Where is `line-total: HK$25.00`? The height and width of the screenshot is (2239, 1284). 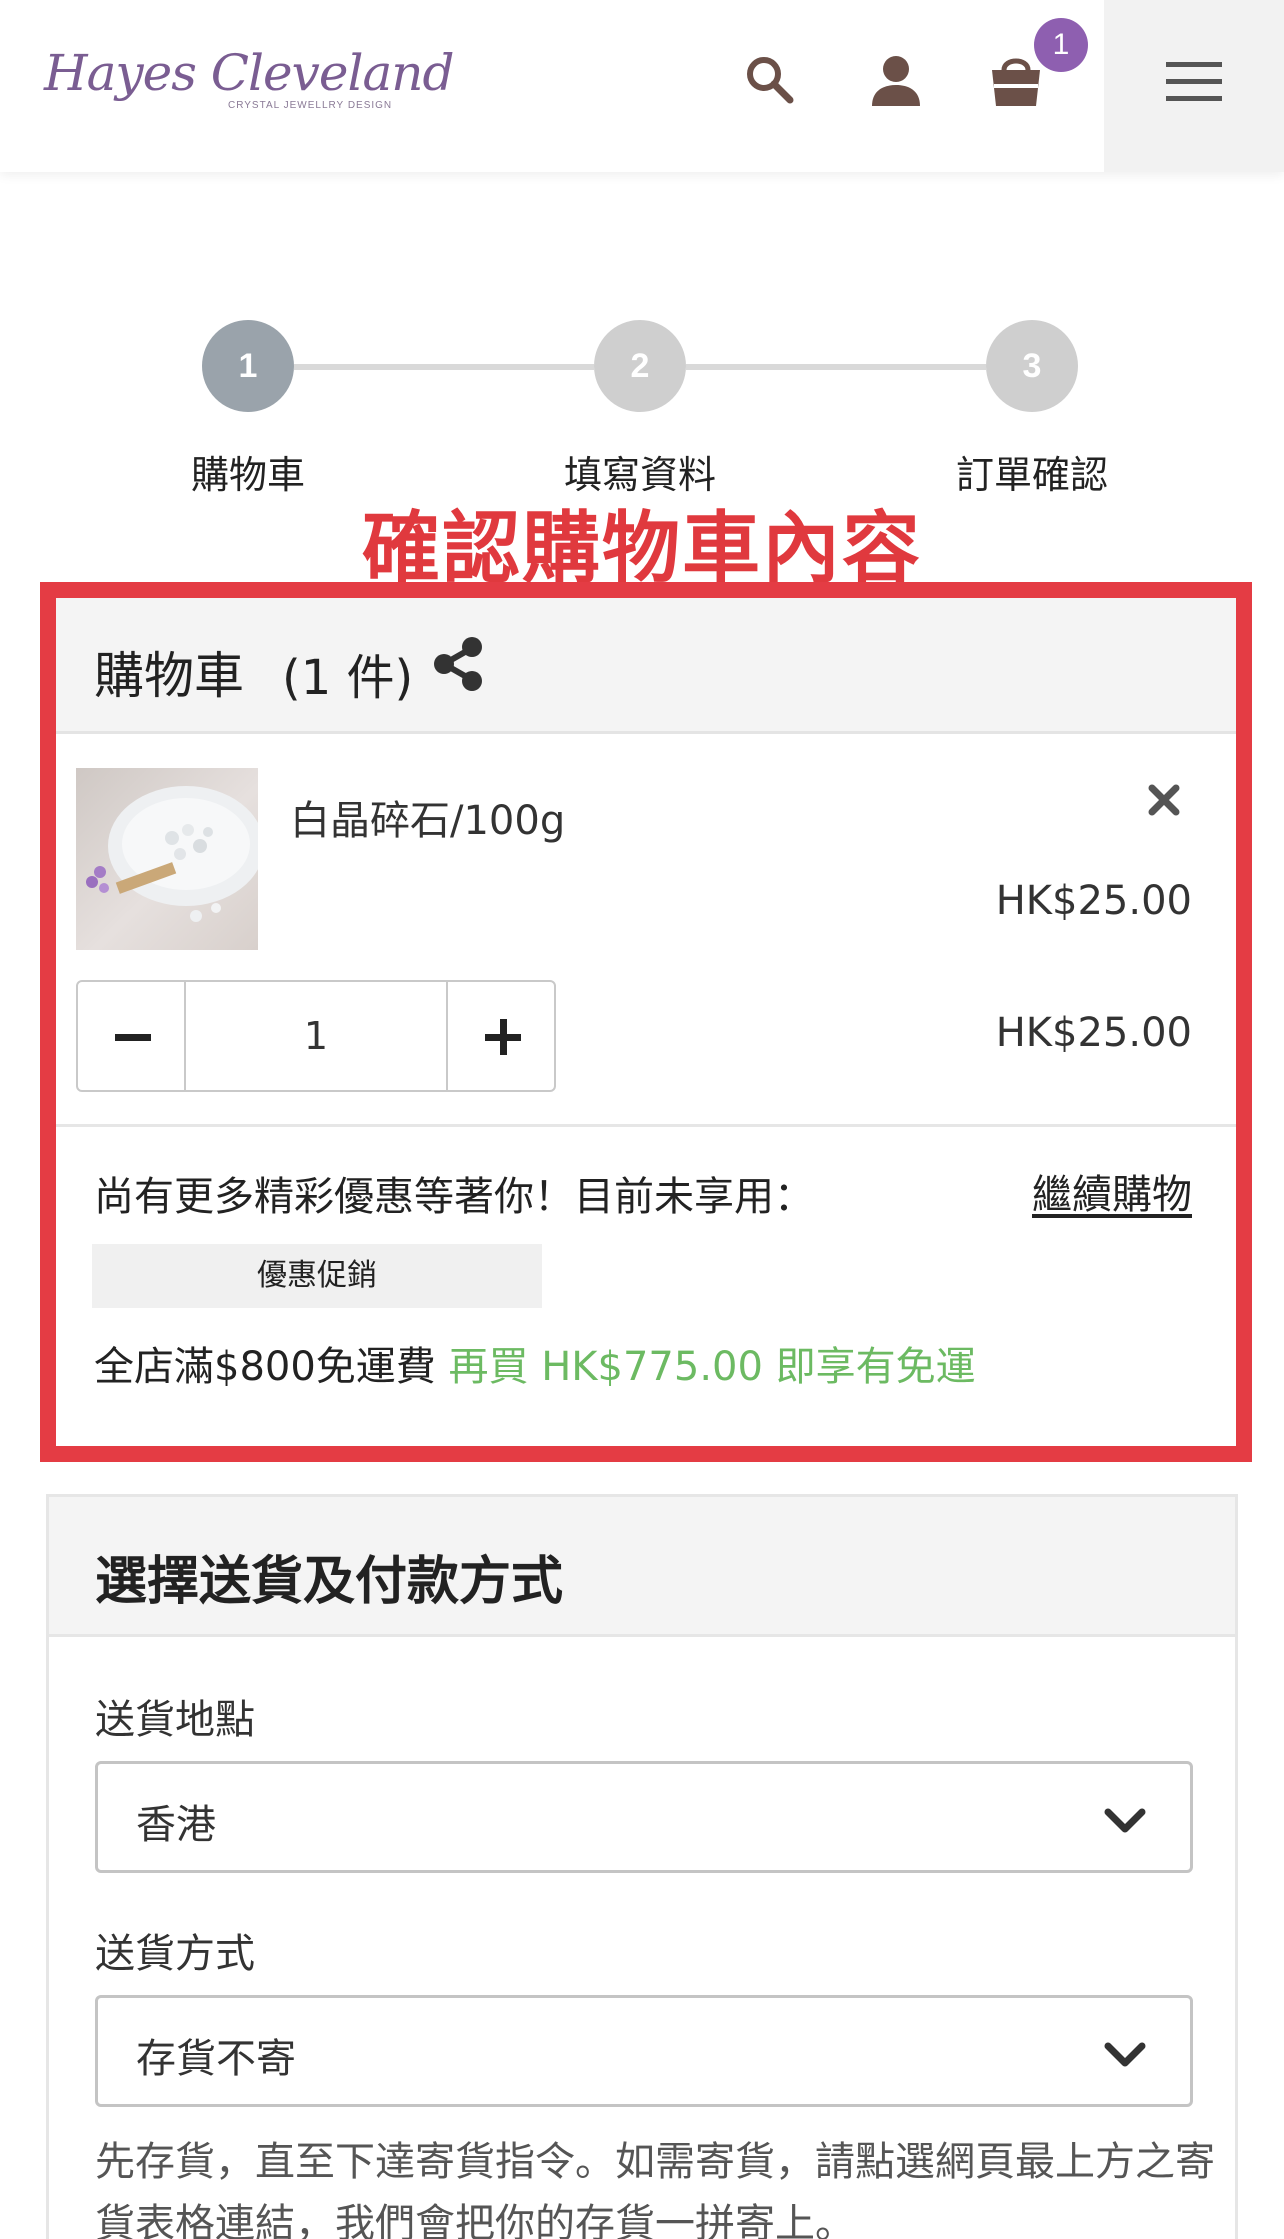
line-total: HK$25.00 is located at coordinates (1093, 1033).